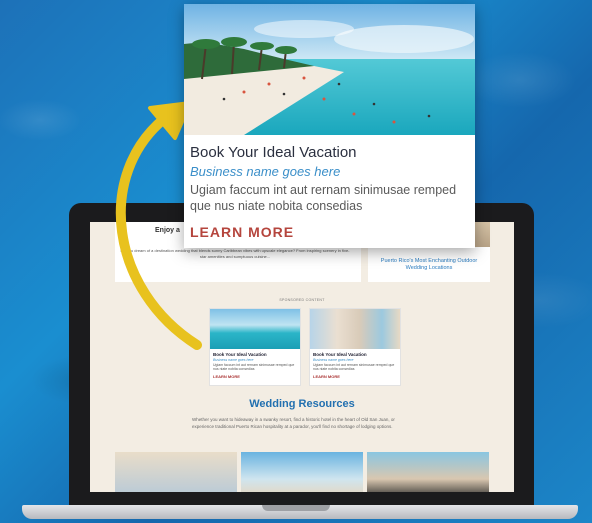 This screenshot has height=523, width=592. Describe the element at coordinates (329, 69) in the screenshot. I see `beach-image` at that location.